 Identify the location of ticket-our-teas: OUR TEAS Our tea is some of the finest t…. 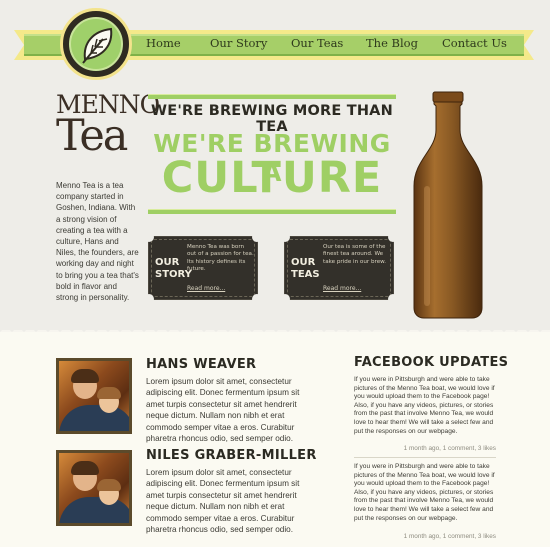
(339, 268).